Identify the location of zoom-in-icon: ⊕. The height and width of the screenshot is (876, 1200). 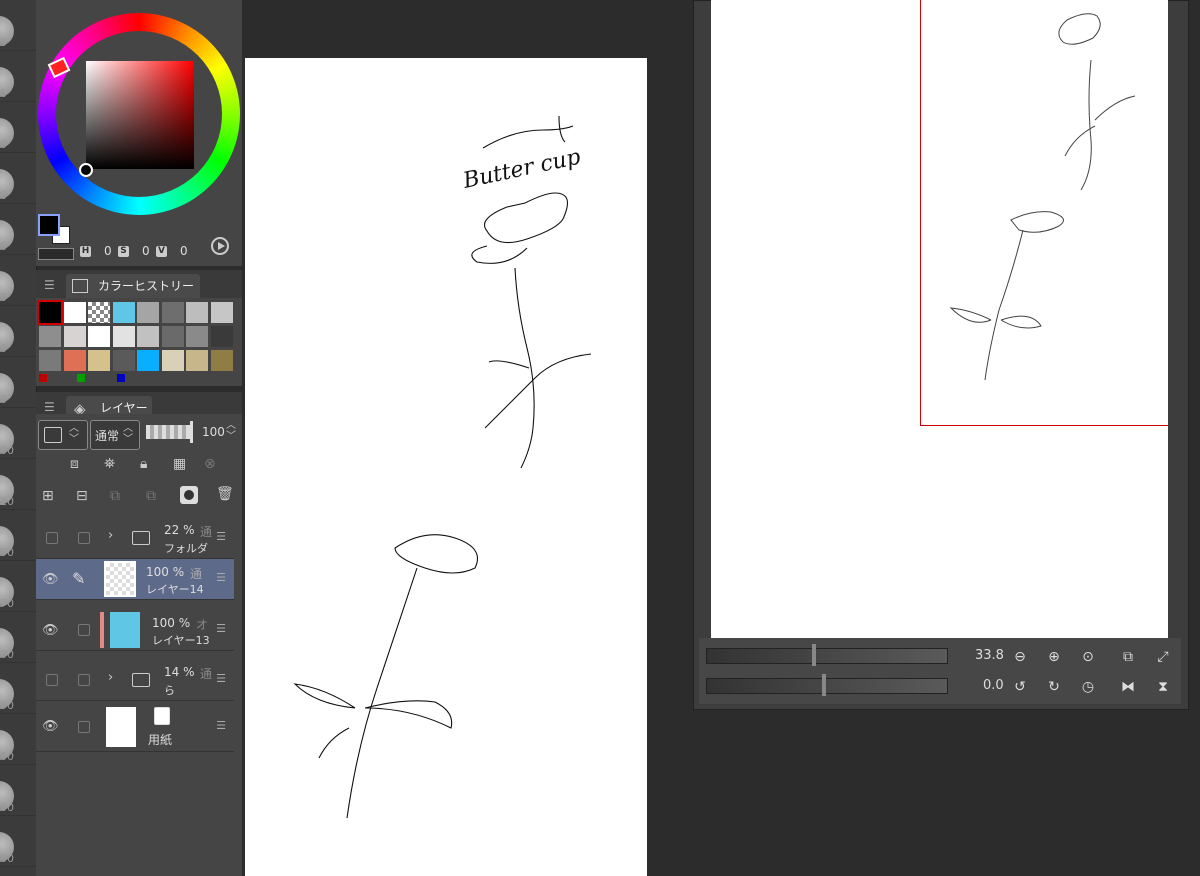
(1054, 657).